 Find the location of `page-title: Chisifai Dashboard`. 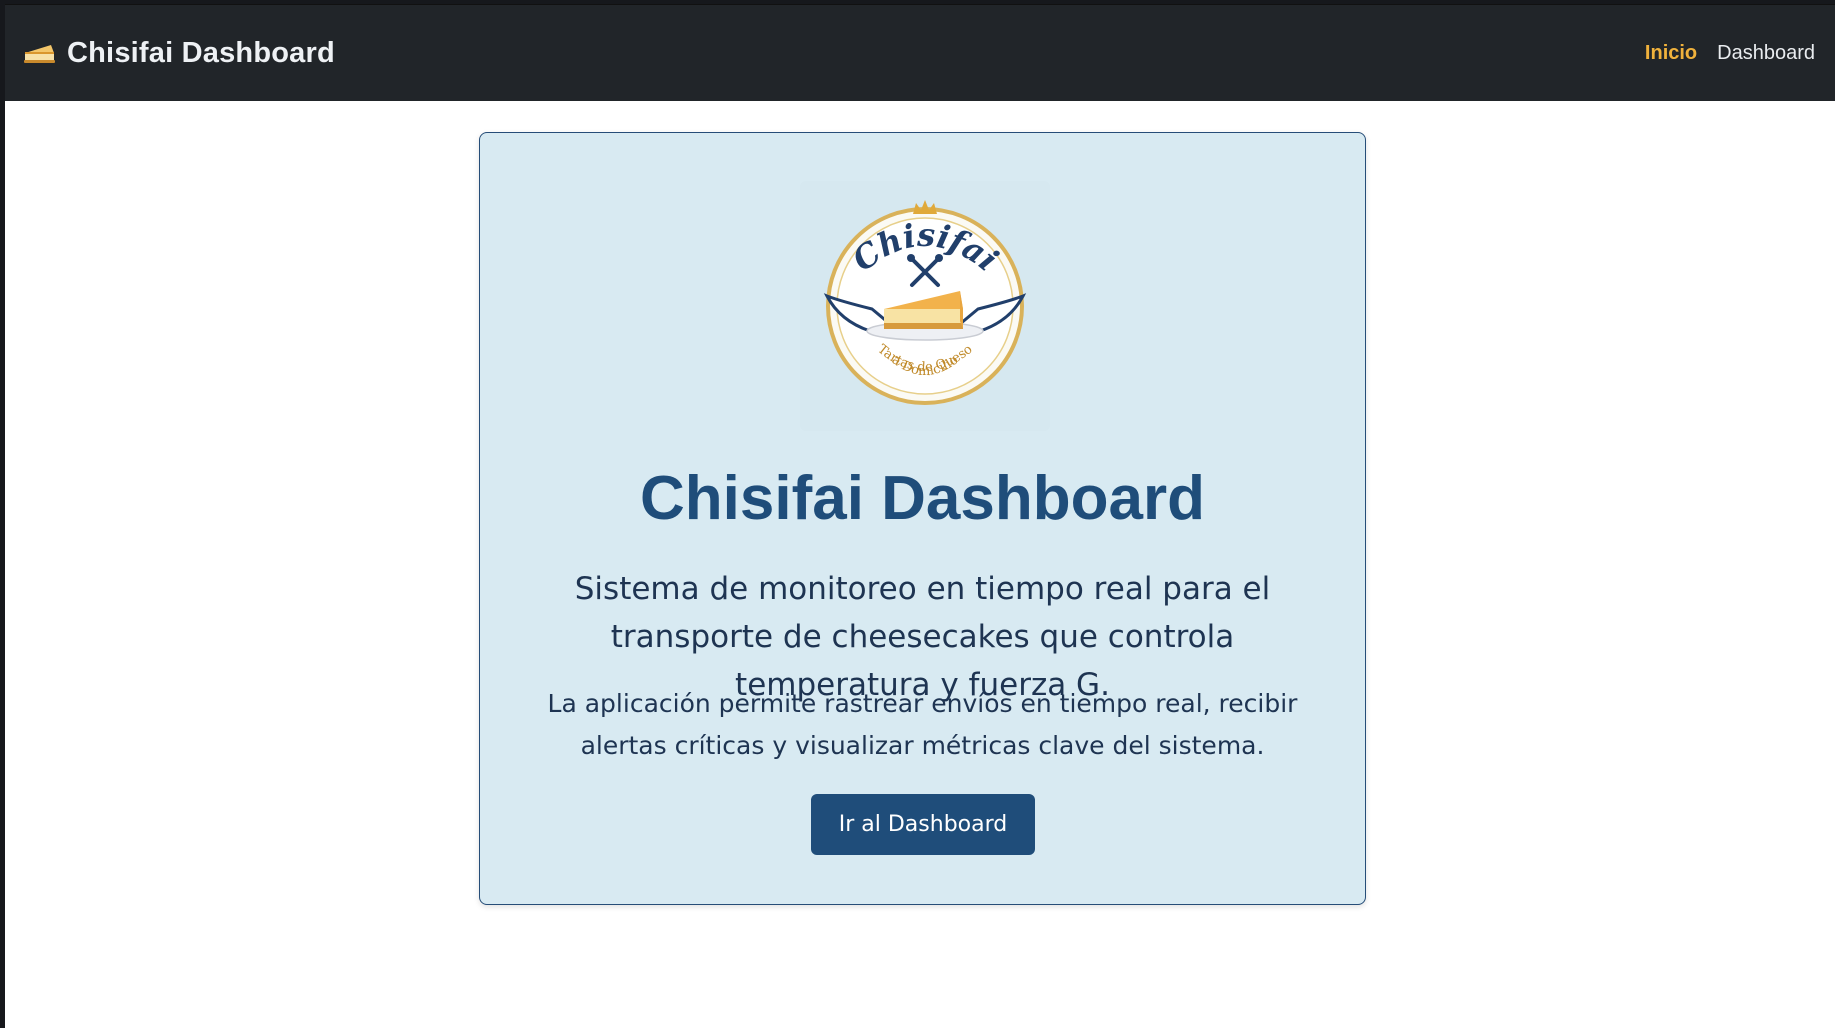

page-title: Chisifai Dashboard is located at coordinates (922, 498).